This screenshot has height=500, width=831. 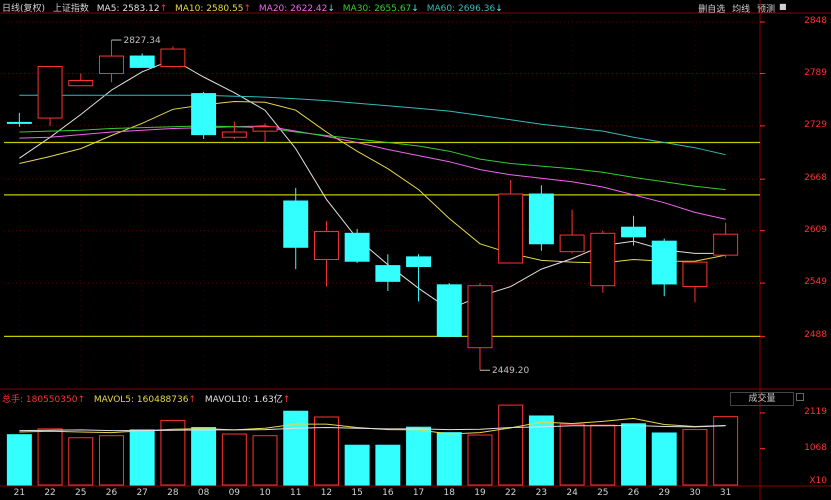 I want to click on mavol5-line, so click(x=372, y=426).